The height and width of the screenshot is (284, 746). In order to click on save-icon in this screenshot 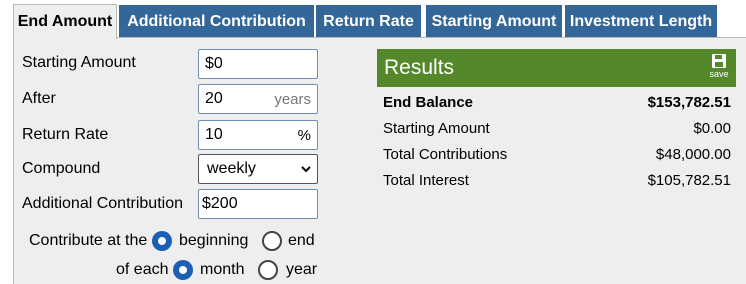, I will do `click(719, 61)`.